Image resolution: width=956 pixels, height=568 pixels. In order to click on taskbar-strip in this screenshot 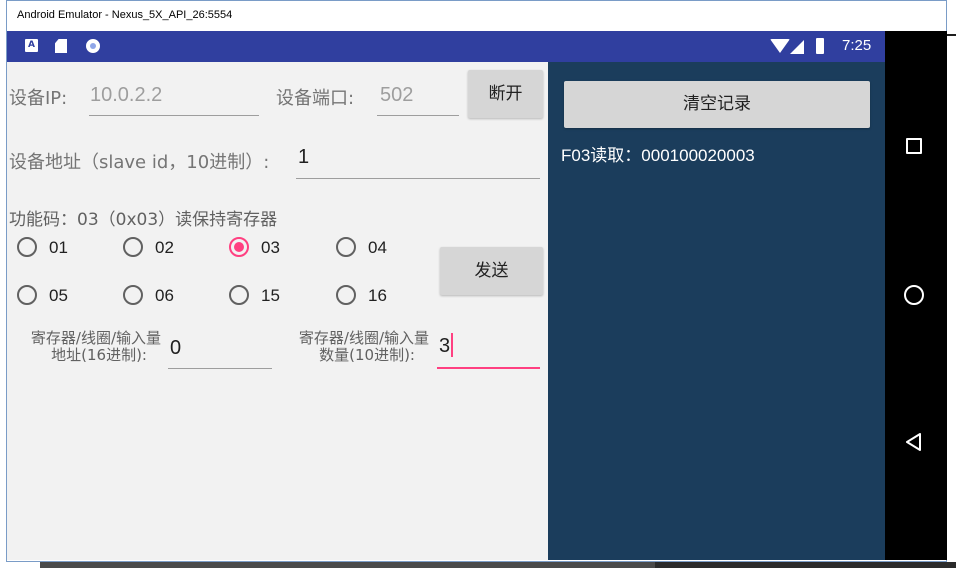, I will do `click(498, 565)`.